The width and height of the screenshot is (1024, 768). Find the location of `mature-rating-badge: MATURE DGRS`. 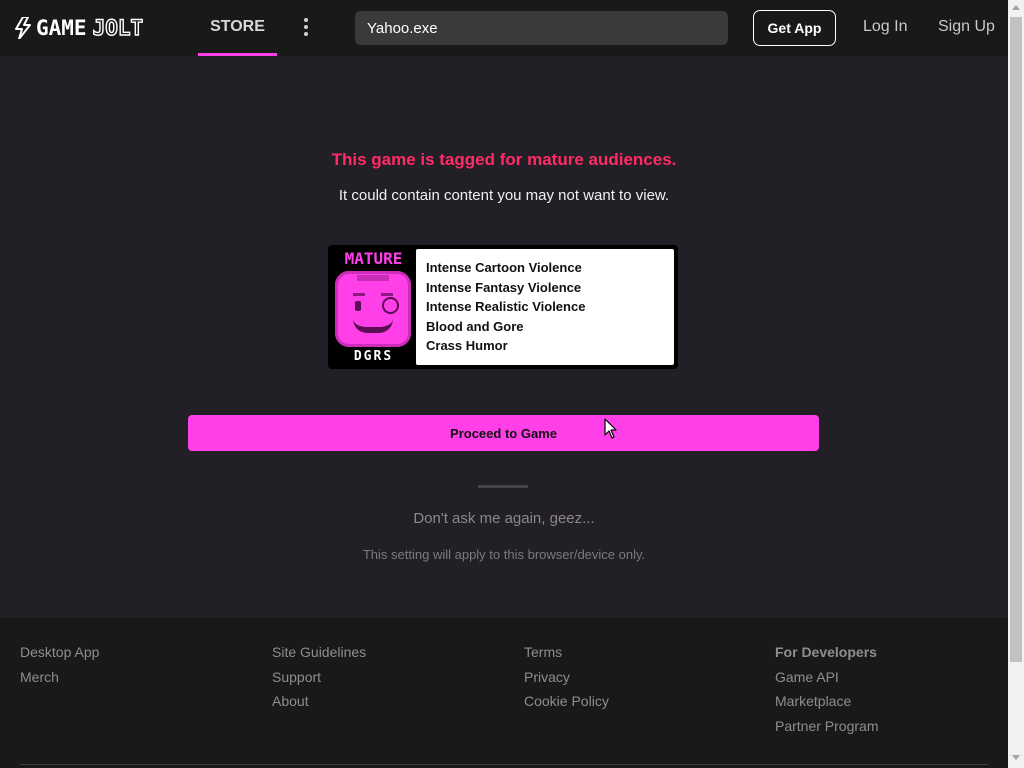

mature-rating-badge: MATURE DGRS is located at coordinates (373, 307).